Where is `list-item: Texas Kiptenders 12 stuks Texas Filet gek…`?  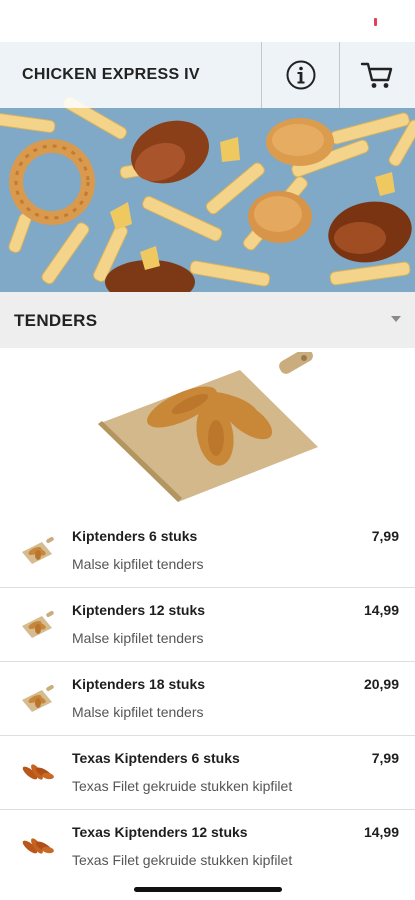
list-item: Texas Kiptenders 12 stuks Texas Filet gek… is located at coordinates (207, 846).